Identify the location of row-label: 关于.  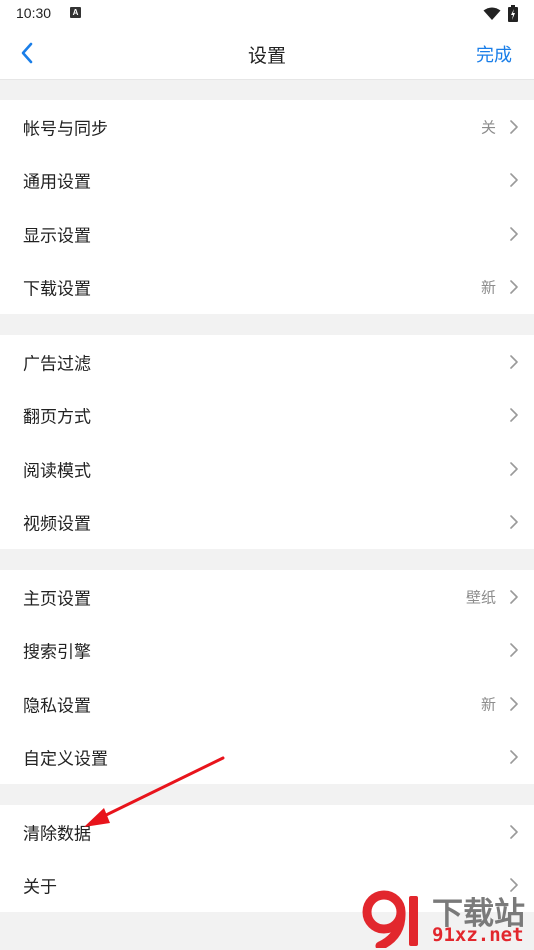
(40, 887).